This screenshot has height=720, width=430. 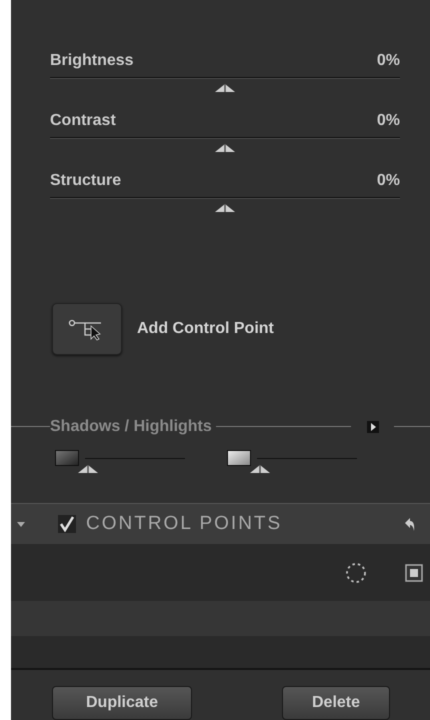 I want to click on checkbox, so click(x=67, y=523).